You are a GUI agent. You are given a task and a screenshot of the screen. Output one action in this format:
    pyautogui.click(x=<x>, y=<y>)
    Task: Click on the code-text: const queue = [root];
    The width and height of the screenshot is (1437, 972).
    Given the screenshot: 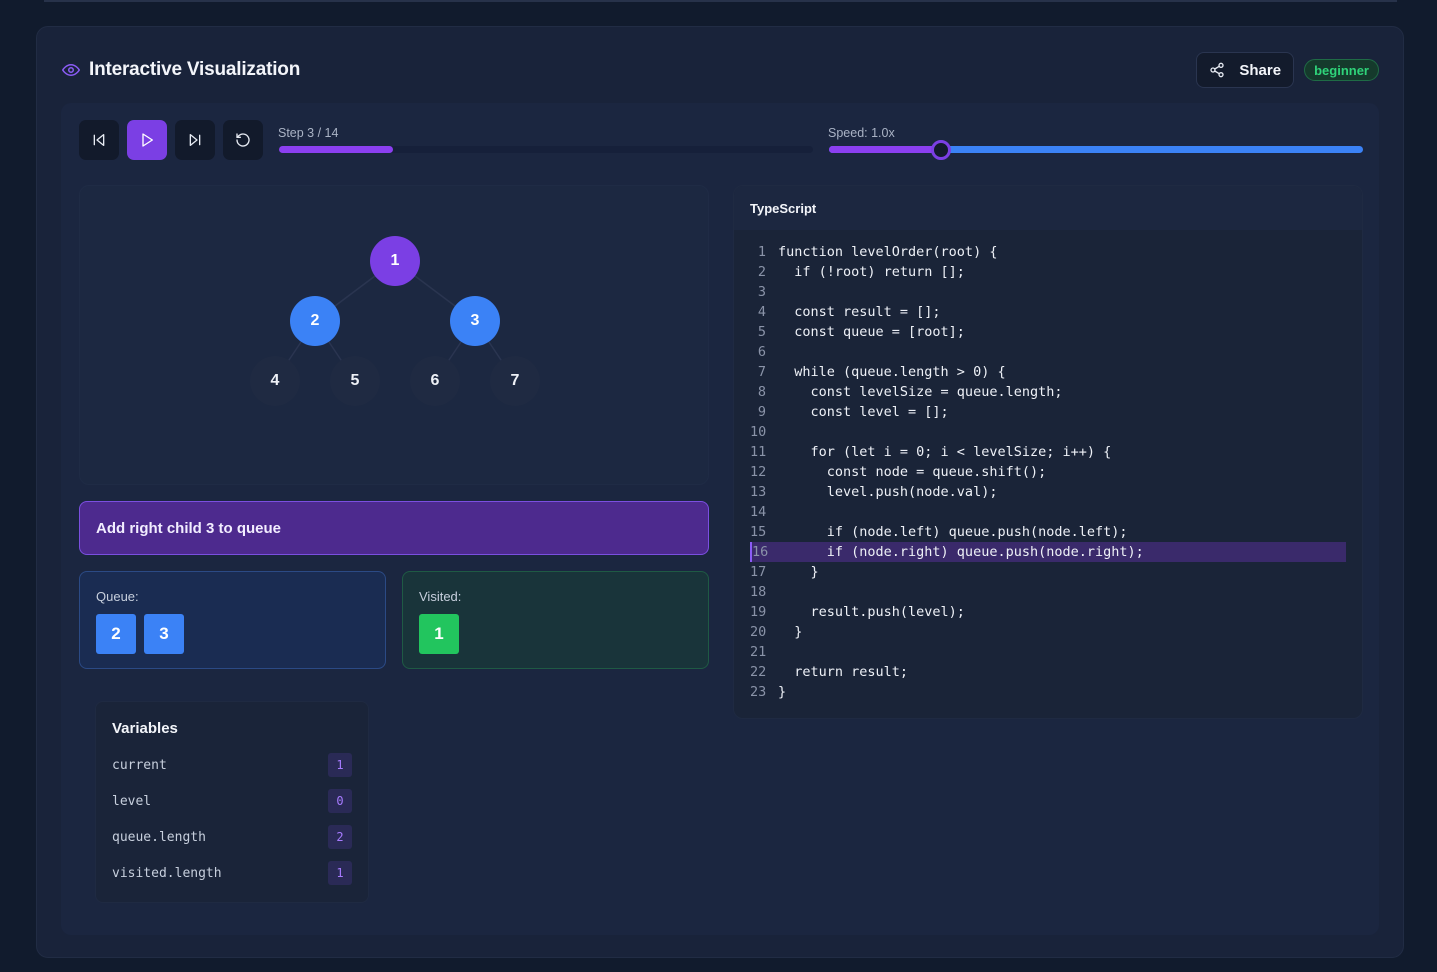 What is the action you would take?
    pyautogui.click(x=871, y=332)
    